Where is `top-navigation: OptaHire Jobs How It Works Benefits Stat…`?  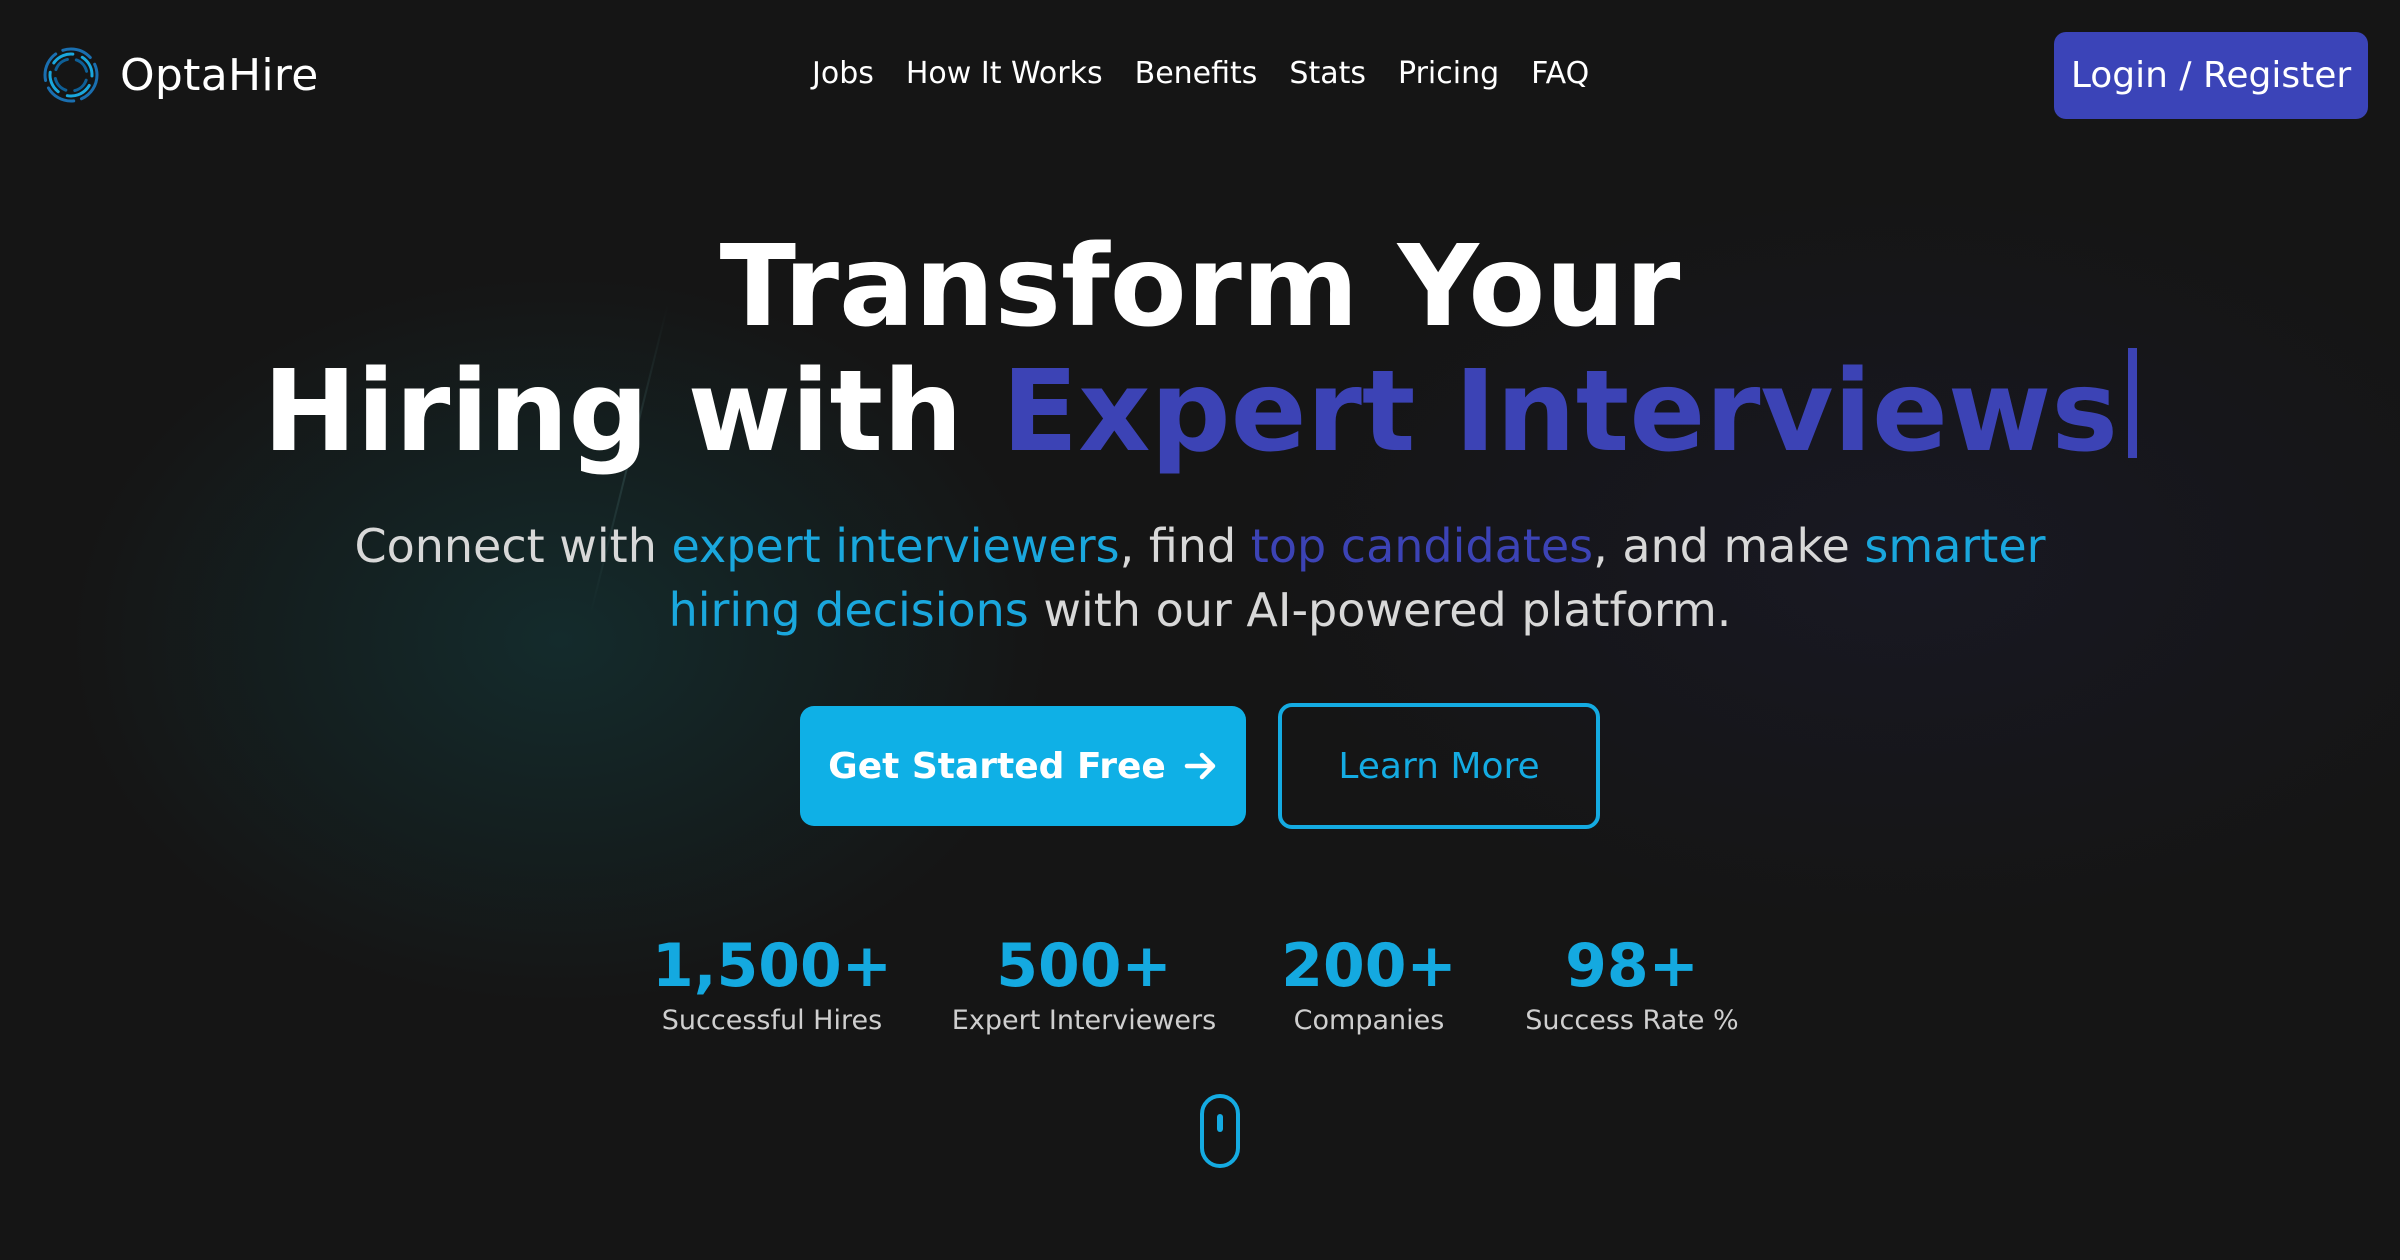 top-navigation: OptaHire Jobs How It Works Benefits Stat… is located at coordinates (1200, 77).